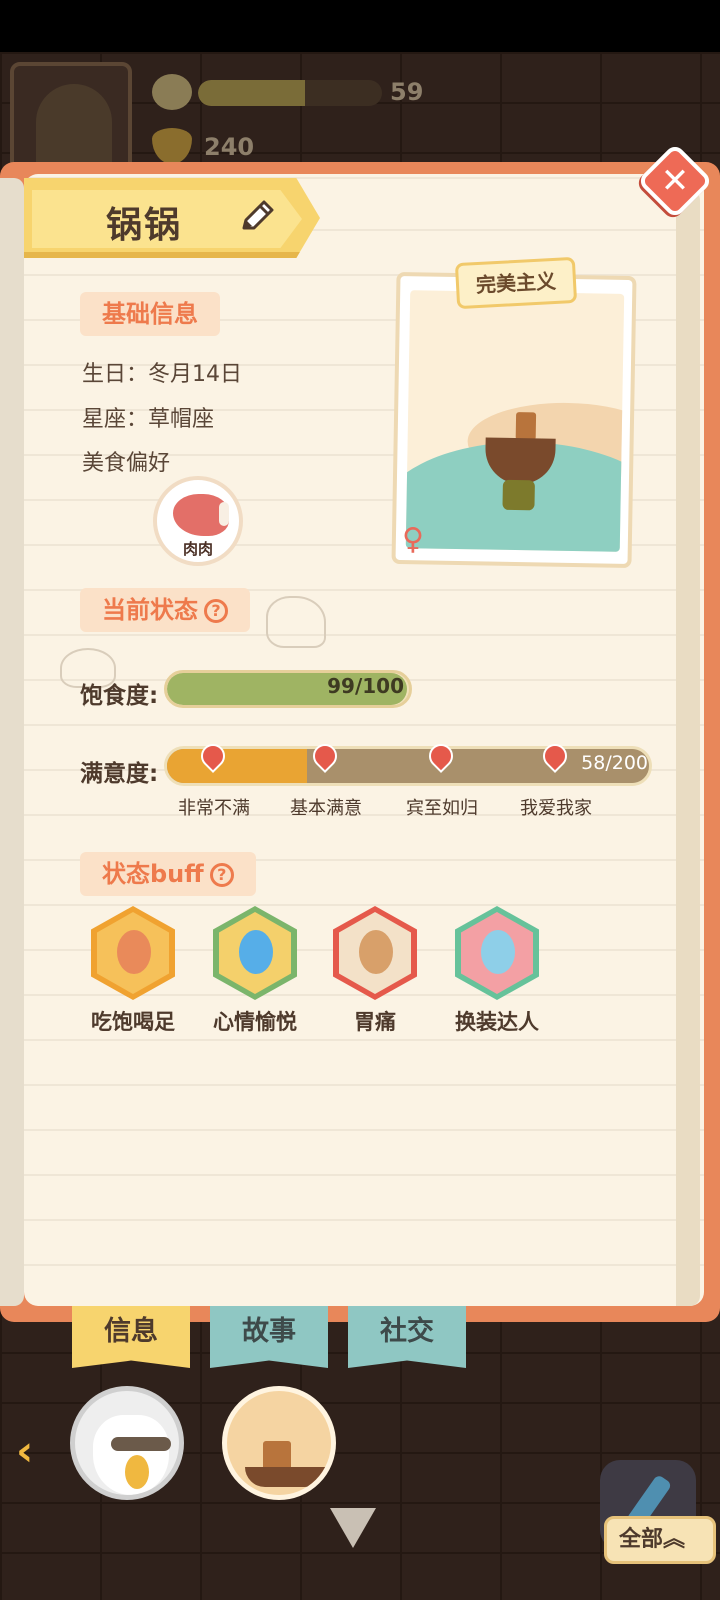  I want to click on beak, so click(137, 1472).